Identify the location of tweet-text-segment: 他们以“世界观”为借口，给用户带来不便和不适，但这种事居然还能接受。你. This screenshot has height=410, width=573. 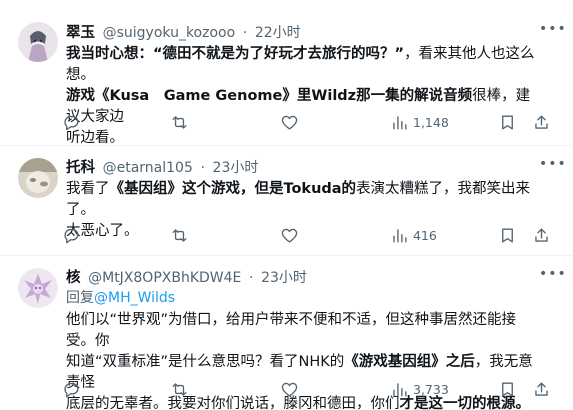
(291, 330).